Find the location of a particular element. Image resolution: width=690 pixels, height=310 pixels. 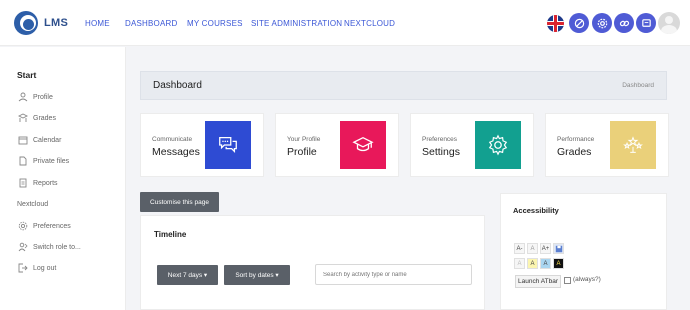

reset-text-button: A is located at coordinates (532, 248).